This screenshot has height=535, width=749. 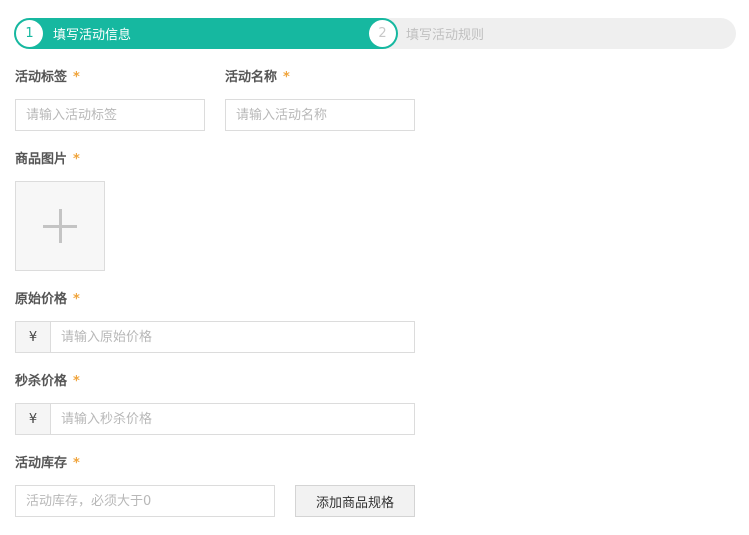 I want to click on step-label-1: 填写活动信息, so click(x=92, y=35).